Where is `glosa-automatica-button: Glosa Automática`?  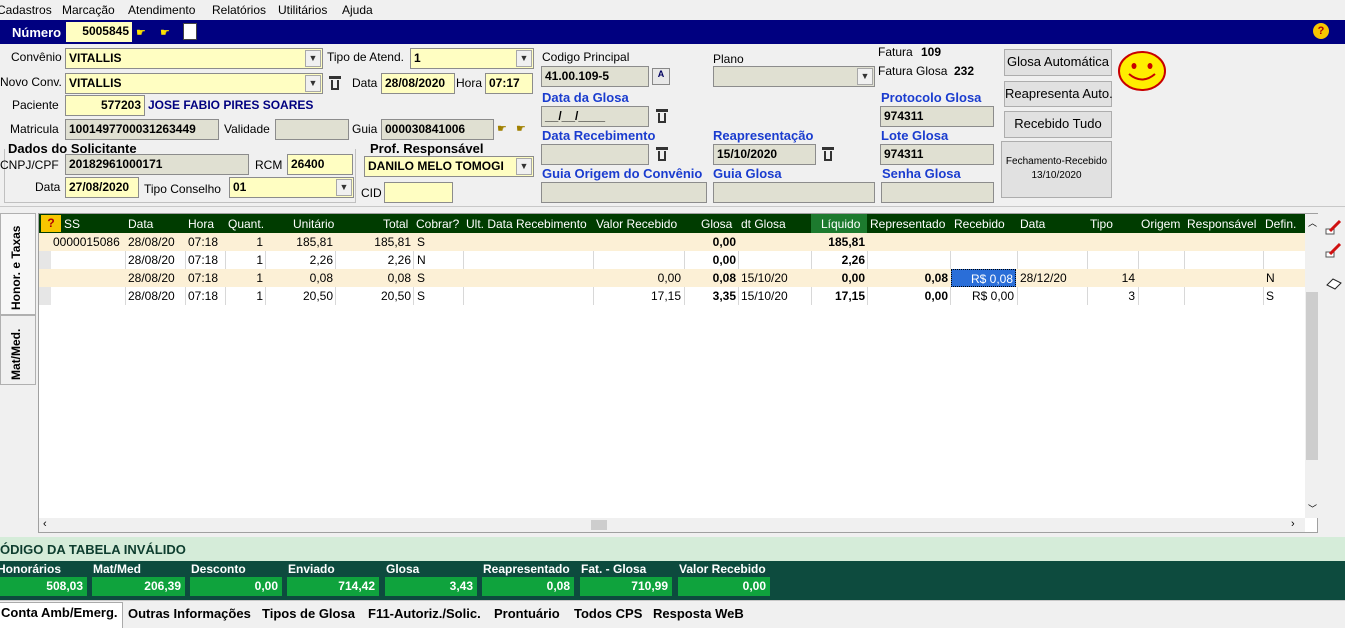
glosa-automatica-button: Glosa Automática is located at coordinates (1058, 62).